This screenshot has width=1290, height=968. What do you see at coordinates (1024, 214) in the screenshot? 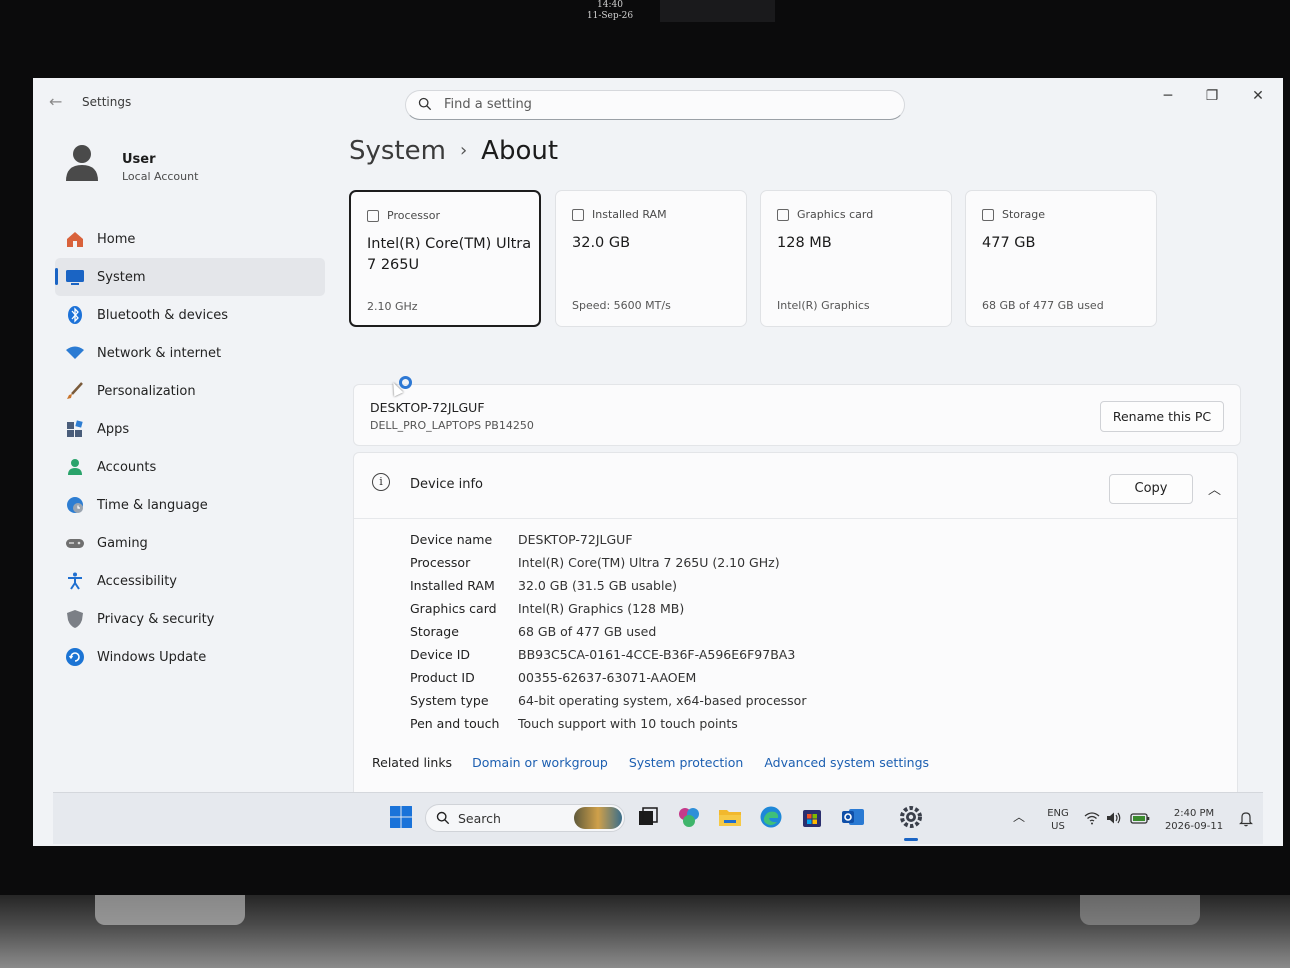
I see `card-header-label: Storage` at bounding box center [1024, 214].